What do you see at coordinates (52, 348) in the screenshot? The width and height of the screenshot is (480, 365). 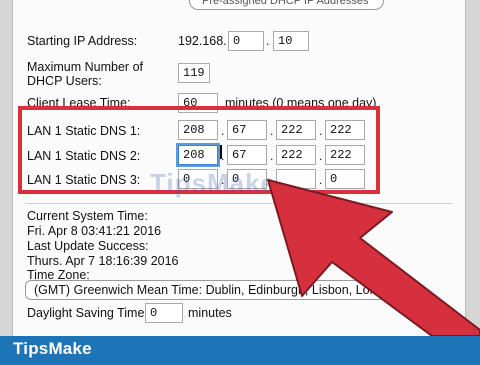 I see `tipsmake-logo: TipsMake` at bounding box center [52, 348].